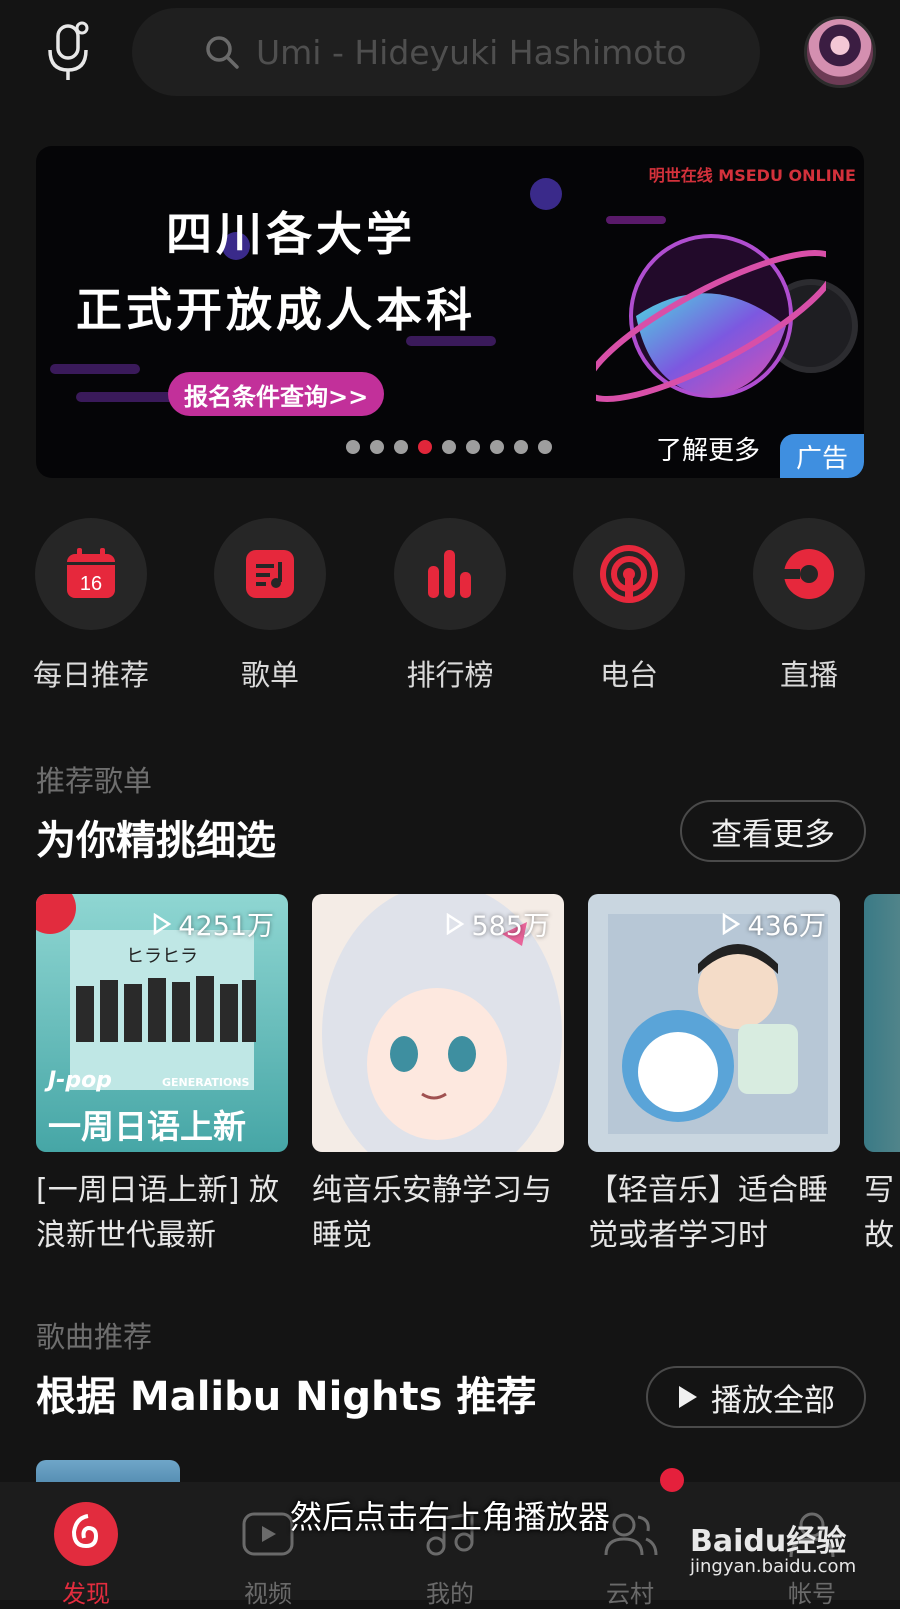 The height and width of the screenshot is (1609, 900). What do you see at coordinates (714, 1023) in the screenshot?
I see `playlist-cover: 436万` at bounding box center [714, 1023].